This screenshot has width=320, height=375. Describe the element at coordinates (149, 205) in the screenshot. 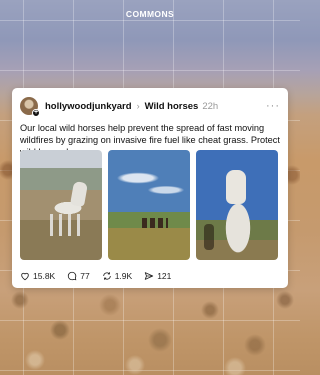

I see `horse-herd-under-blue-sky-photo` at that location.